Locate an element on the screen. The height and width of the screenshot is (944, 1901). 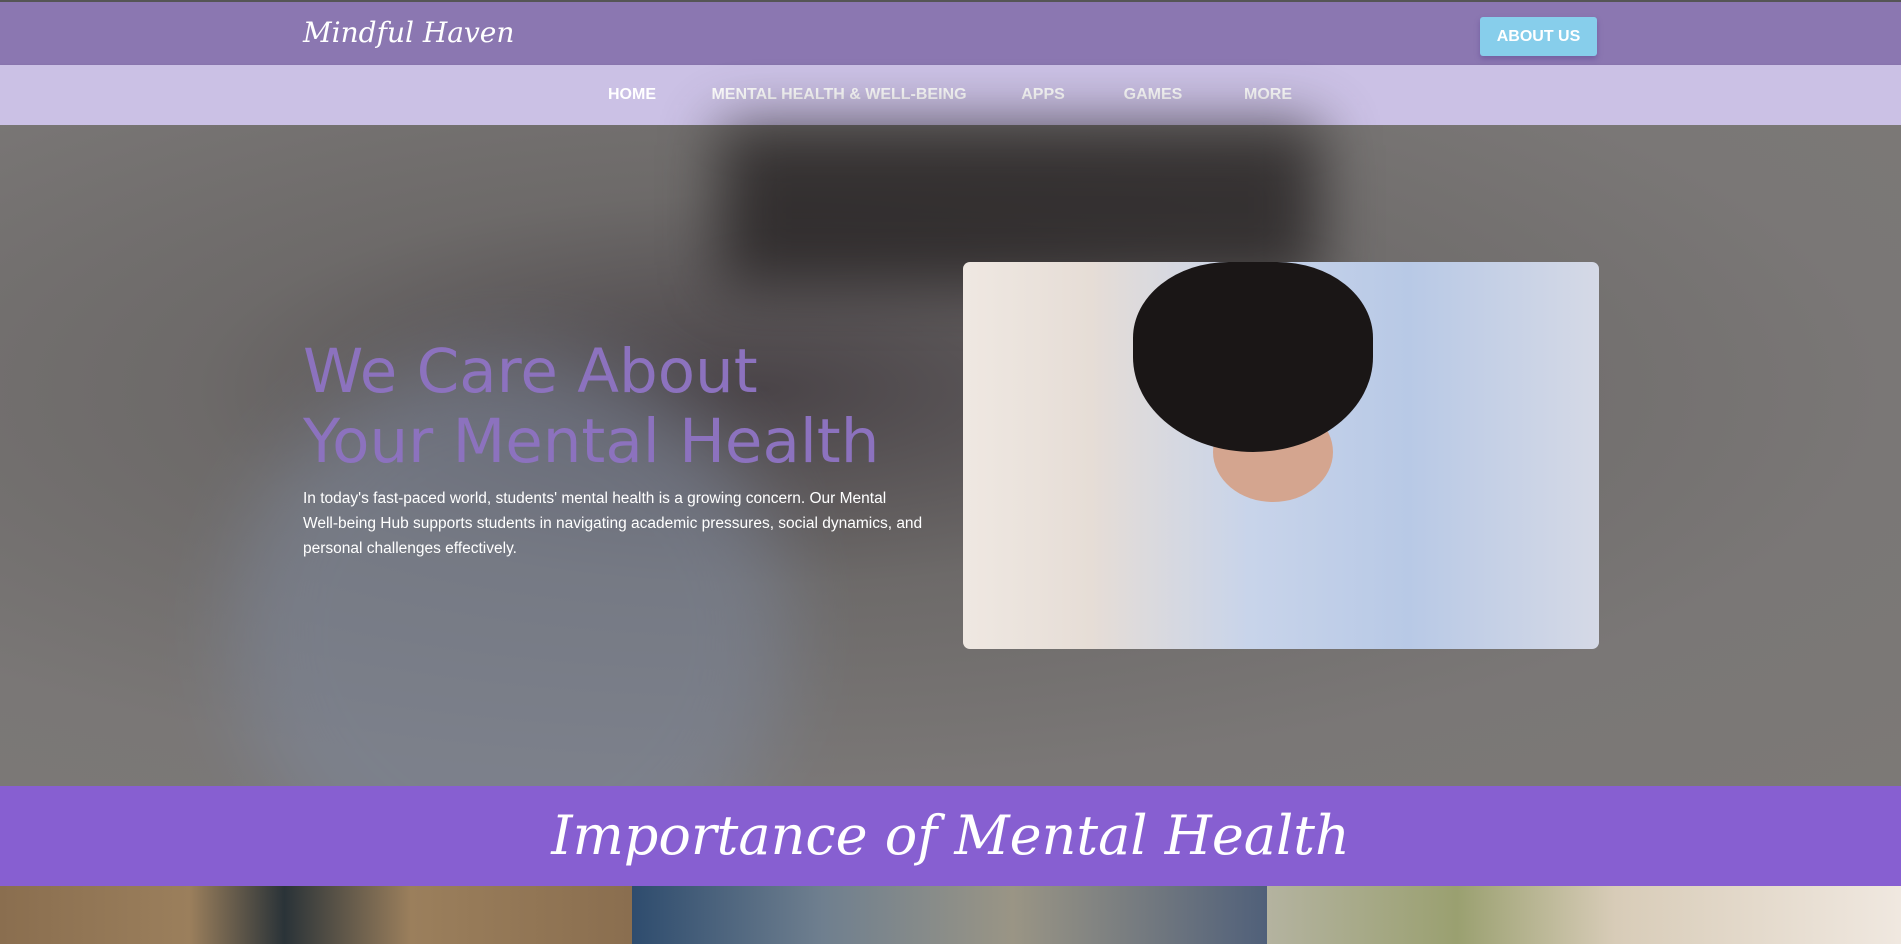
hero-title: We Care About Your Mental Health is located at coordinates (591, 407).